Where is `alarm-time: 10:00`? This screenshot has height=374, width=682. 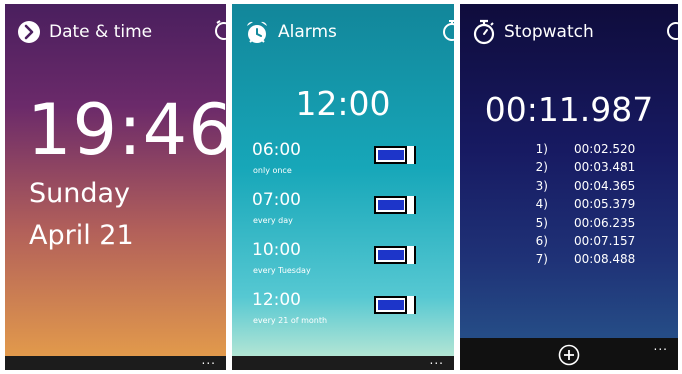
alarm-time: 10:00 is located at coordinates (276, 250).